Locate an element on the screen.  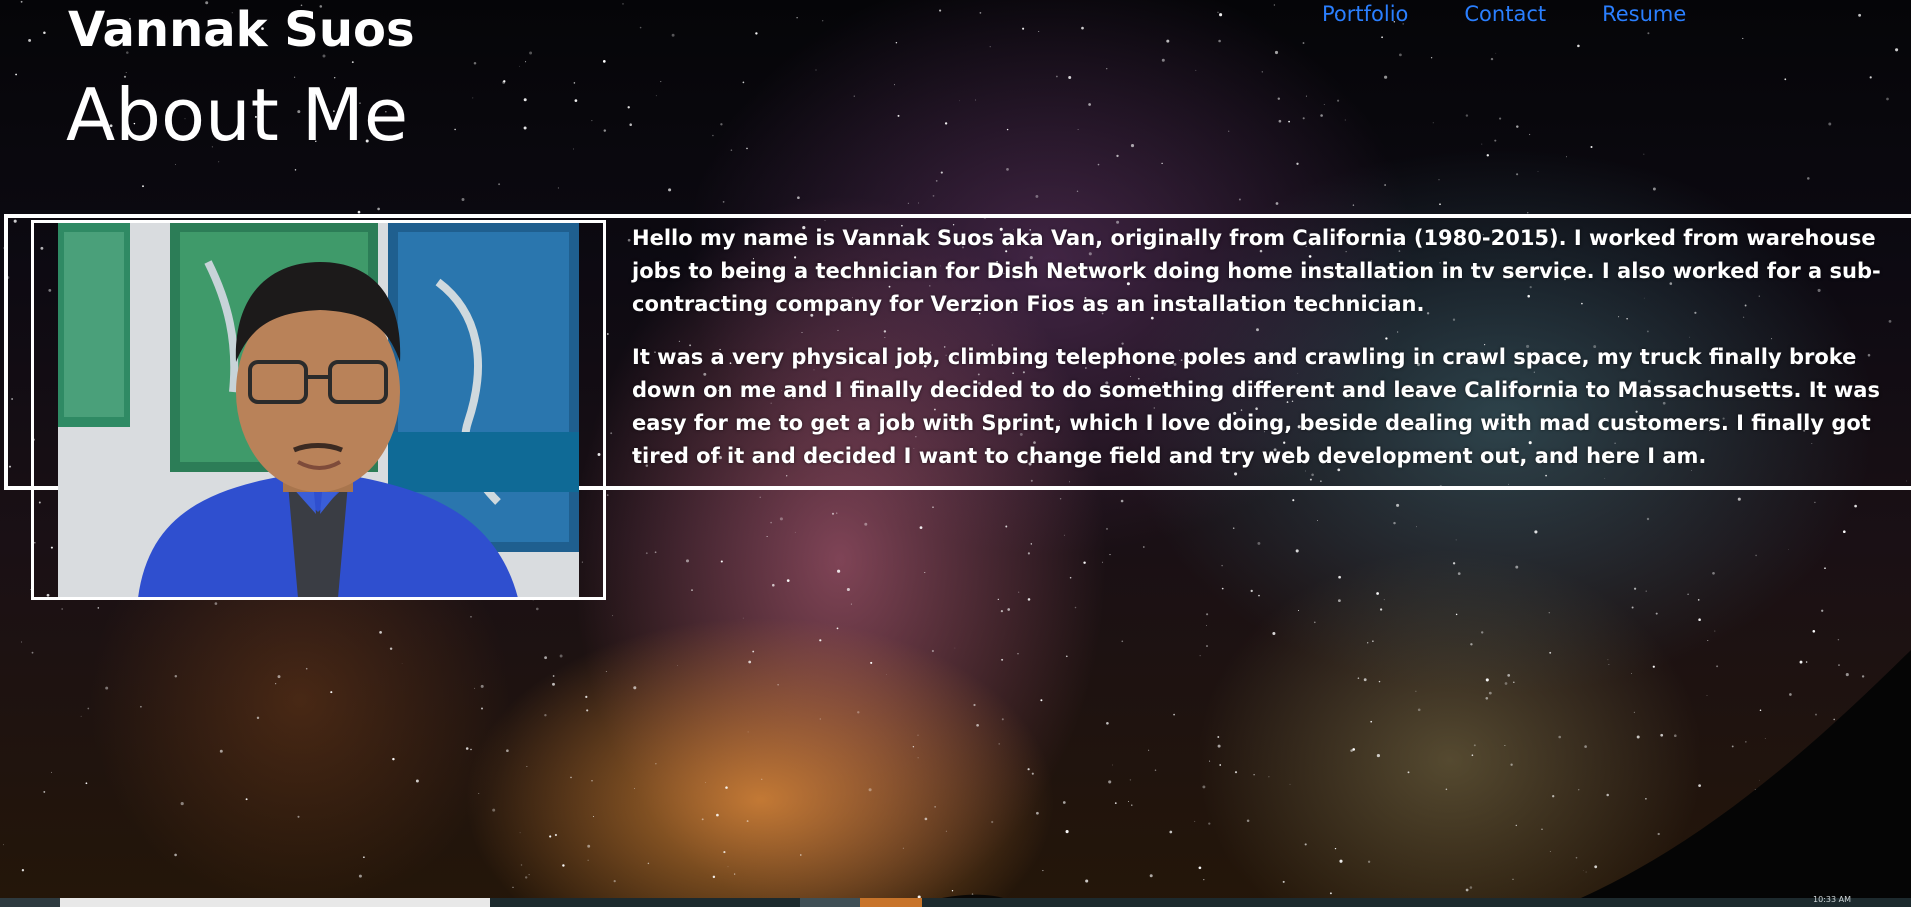
taskbar-search is located at coordinates (275, 902).